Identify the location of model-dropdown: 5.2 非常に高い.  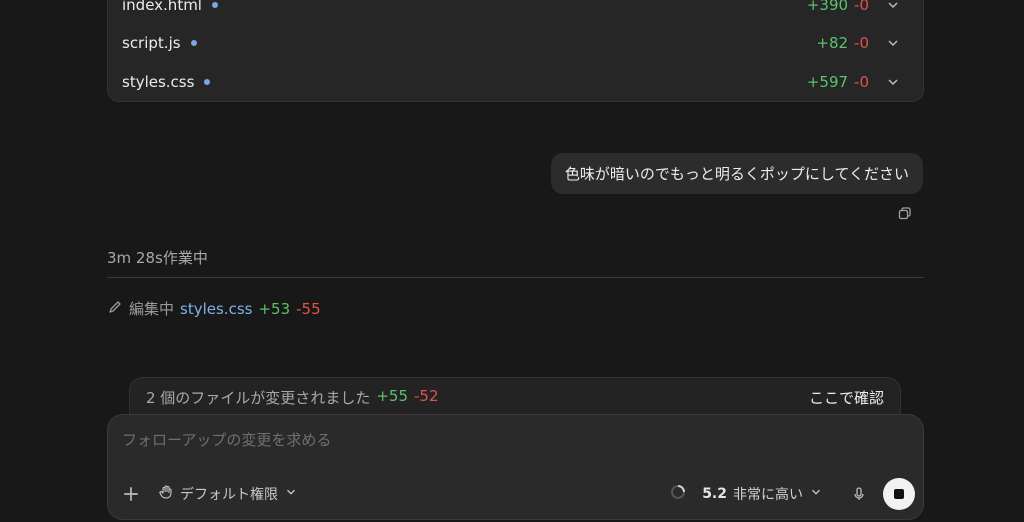
(762, 494).